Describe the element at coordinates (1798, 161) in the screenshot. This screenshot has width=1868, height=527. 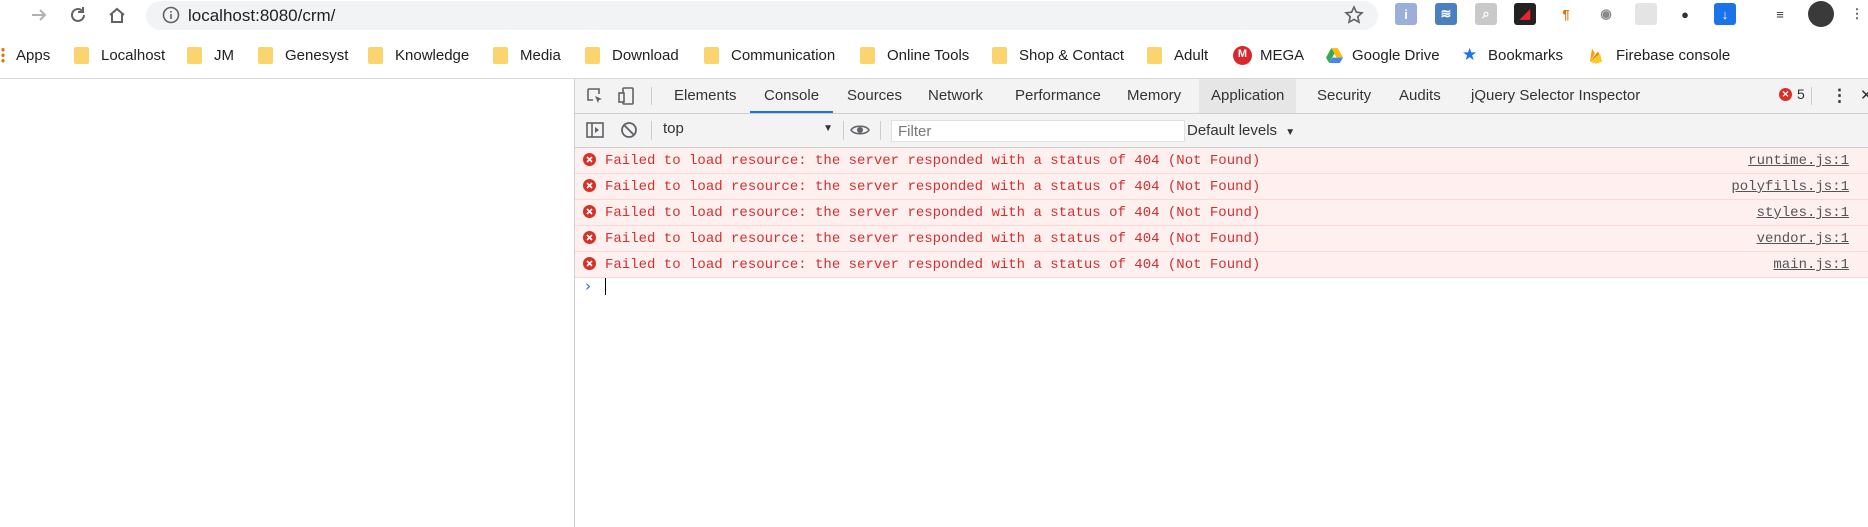
I see `source-link: runtime.js:1` at that location.